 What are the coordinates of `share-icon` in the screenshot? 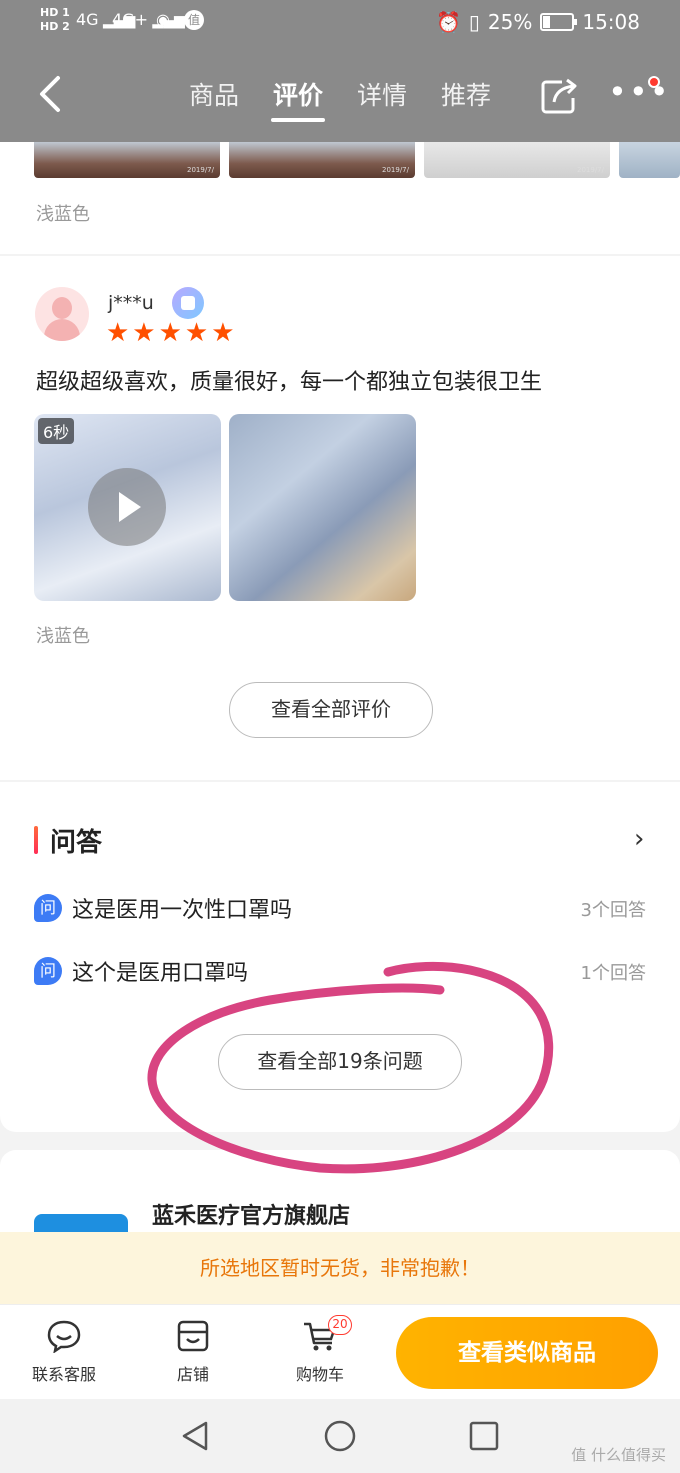 It's located at (560, 96).